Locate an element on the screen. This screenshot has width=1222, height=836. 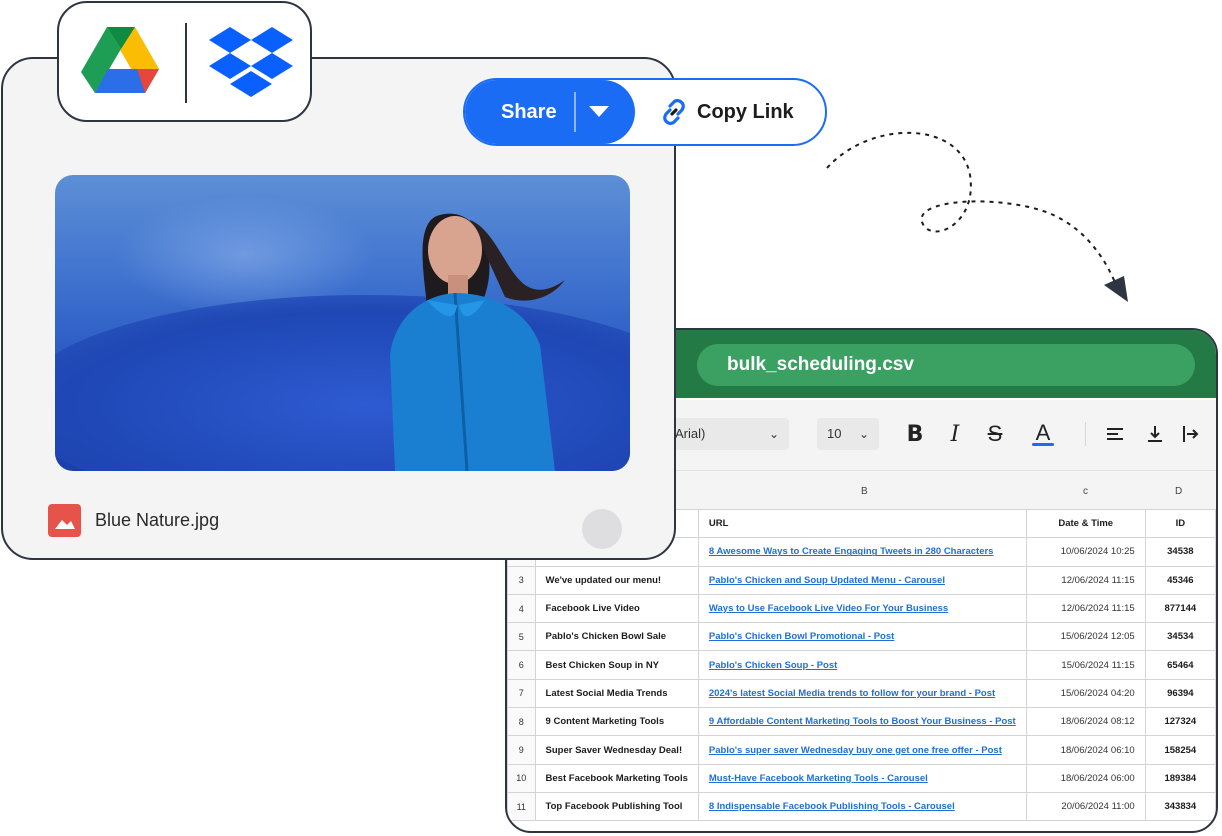
text-color-icon: A is located at coordinates (1043, 434).